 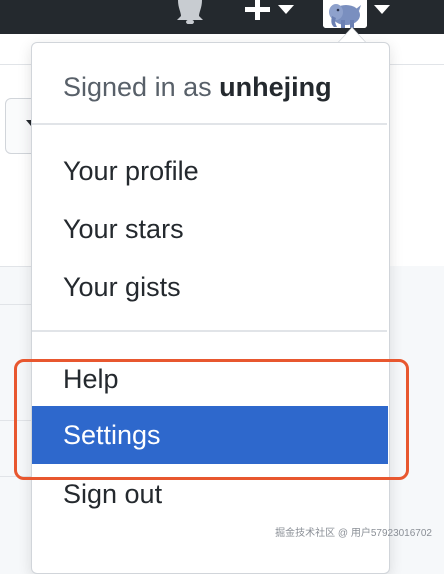 What do you see at coordinates (353, 533) in the screenshot?
I see `watermark: 掘金技术社区 @ 用户57923016702` at bounding box center [353, 533].